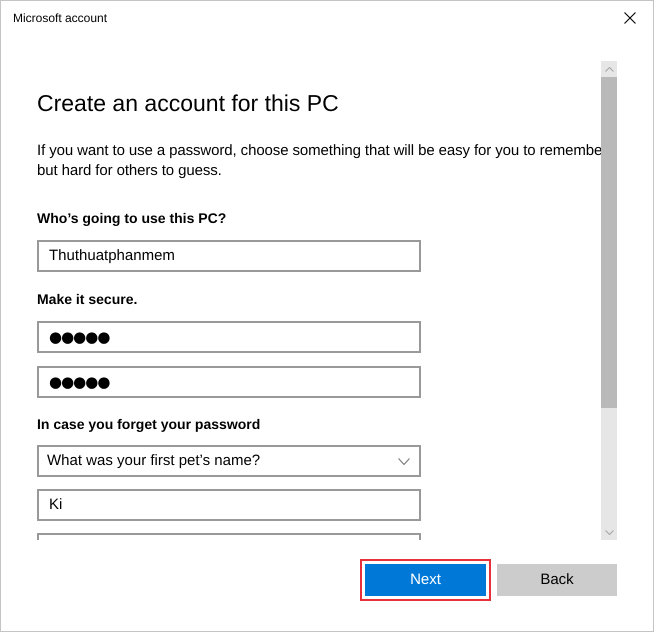  I want to click on question-dropdown: What was your first pet’s name?, so click(229, 461).